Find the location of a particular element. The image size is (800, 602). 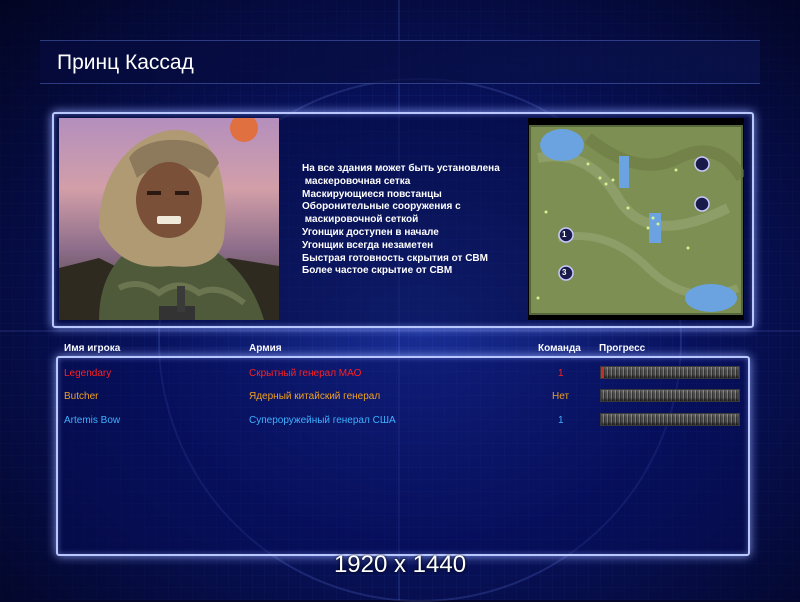

progress-fill is located at coordinates (602, 372).